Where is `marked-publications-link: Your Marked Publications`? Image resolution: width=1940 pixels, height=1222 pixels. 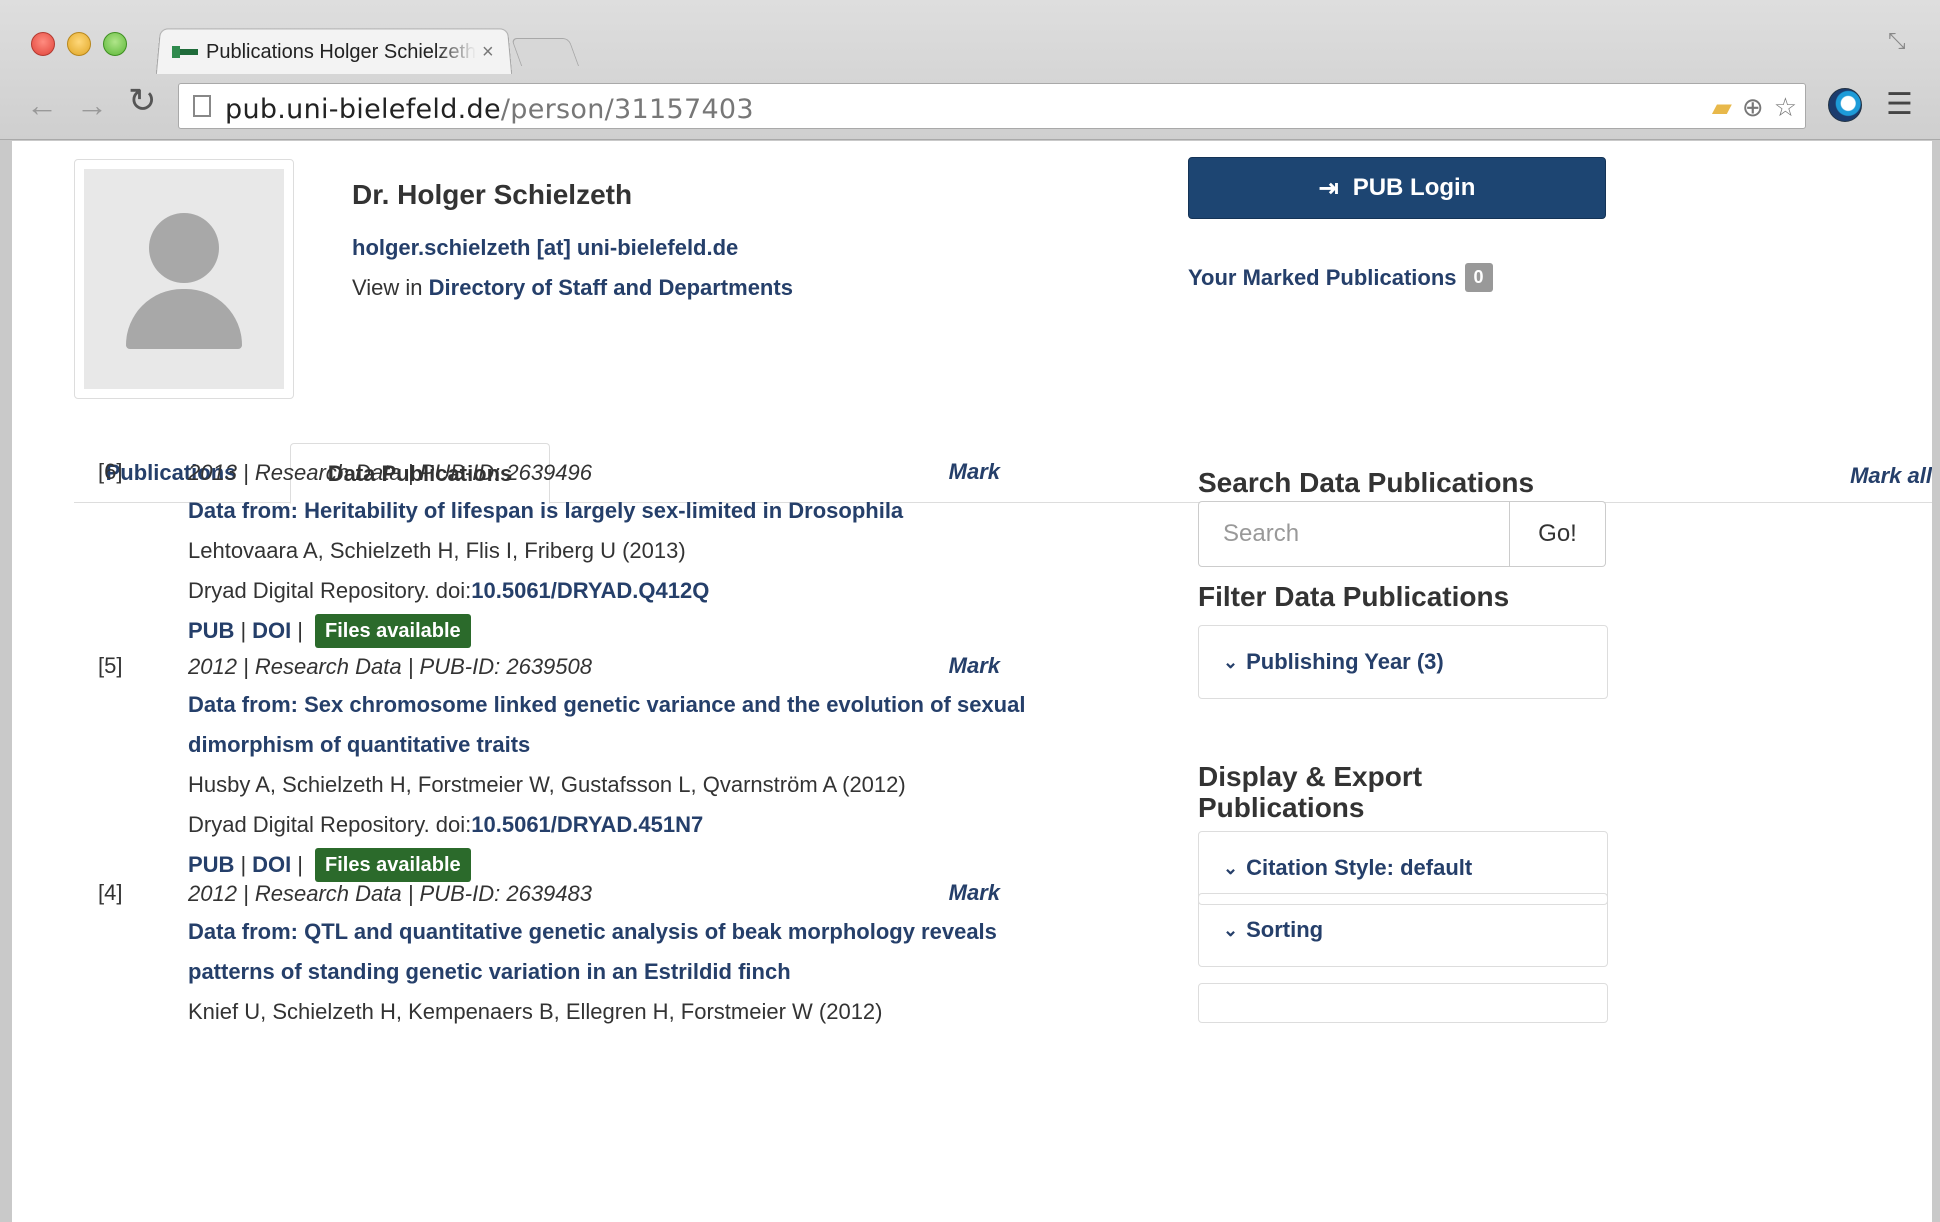 marked-publications-link: Your Marked Publications is located at coordinates (1322, 278).